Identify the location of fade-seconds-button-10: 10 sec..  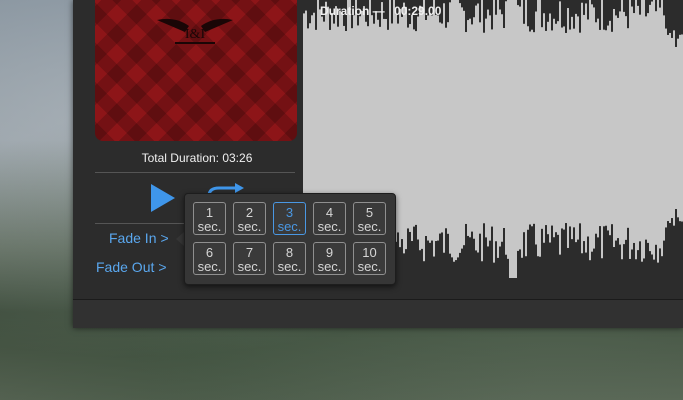
(369, 258).